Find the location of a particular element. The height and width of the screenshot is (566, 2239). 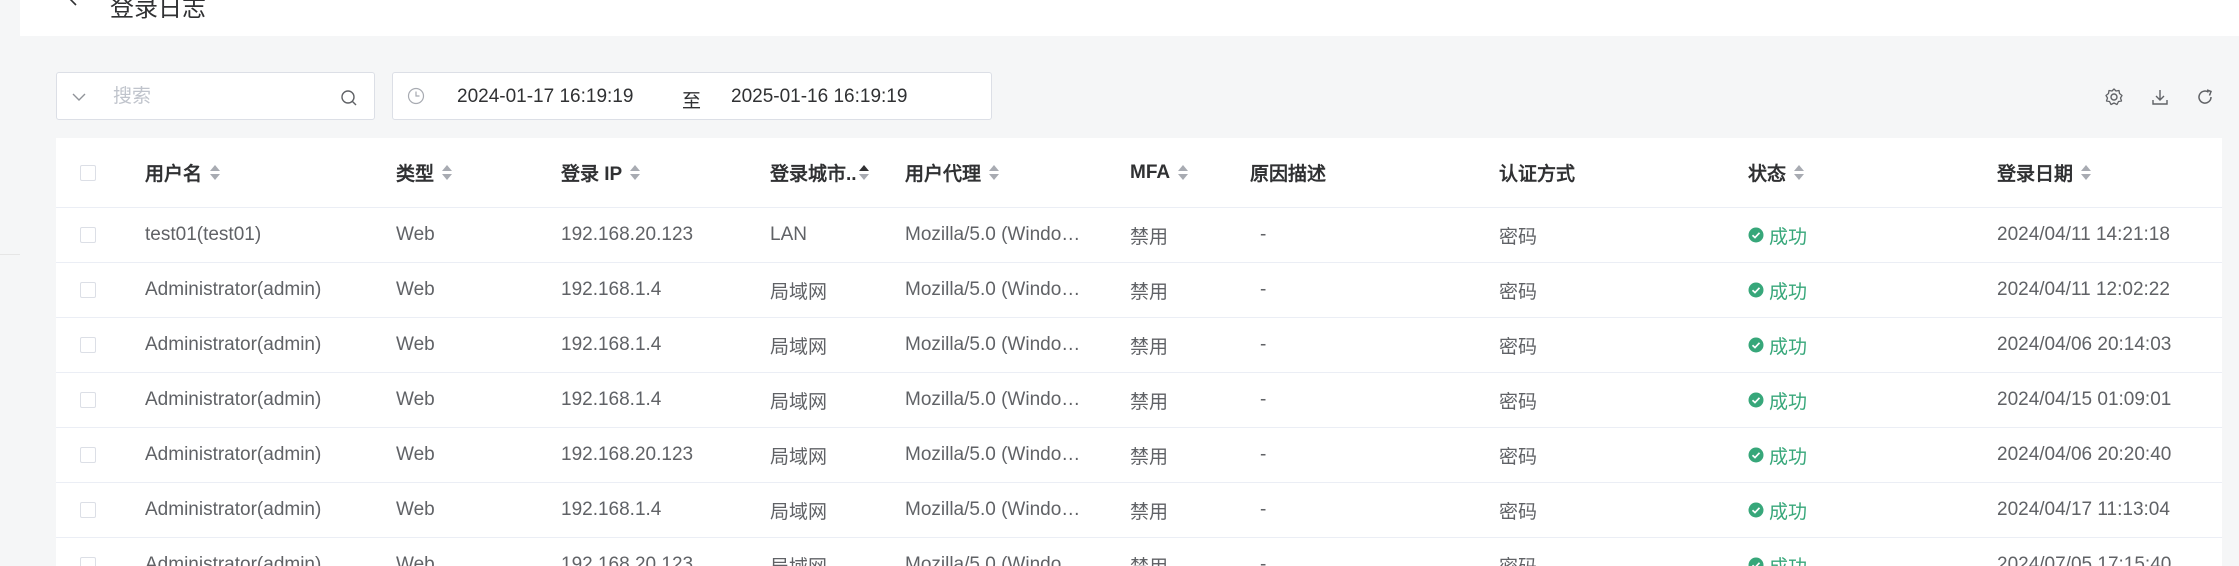

column-header-label: MFA is located at coordinates (1150, 172).